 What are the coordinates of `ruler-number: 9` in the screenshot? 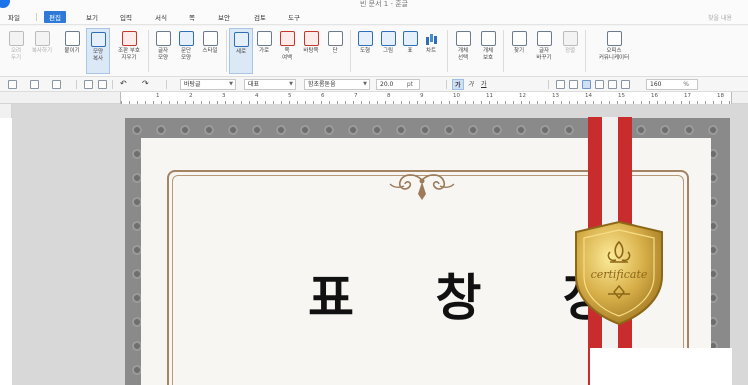 It's located at (422, 96).